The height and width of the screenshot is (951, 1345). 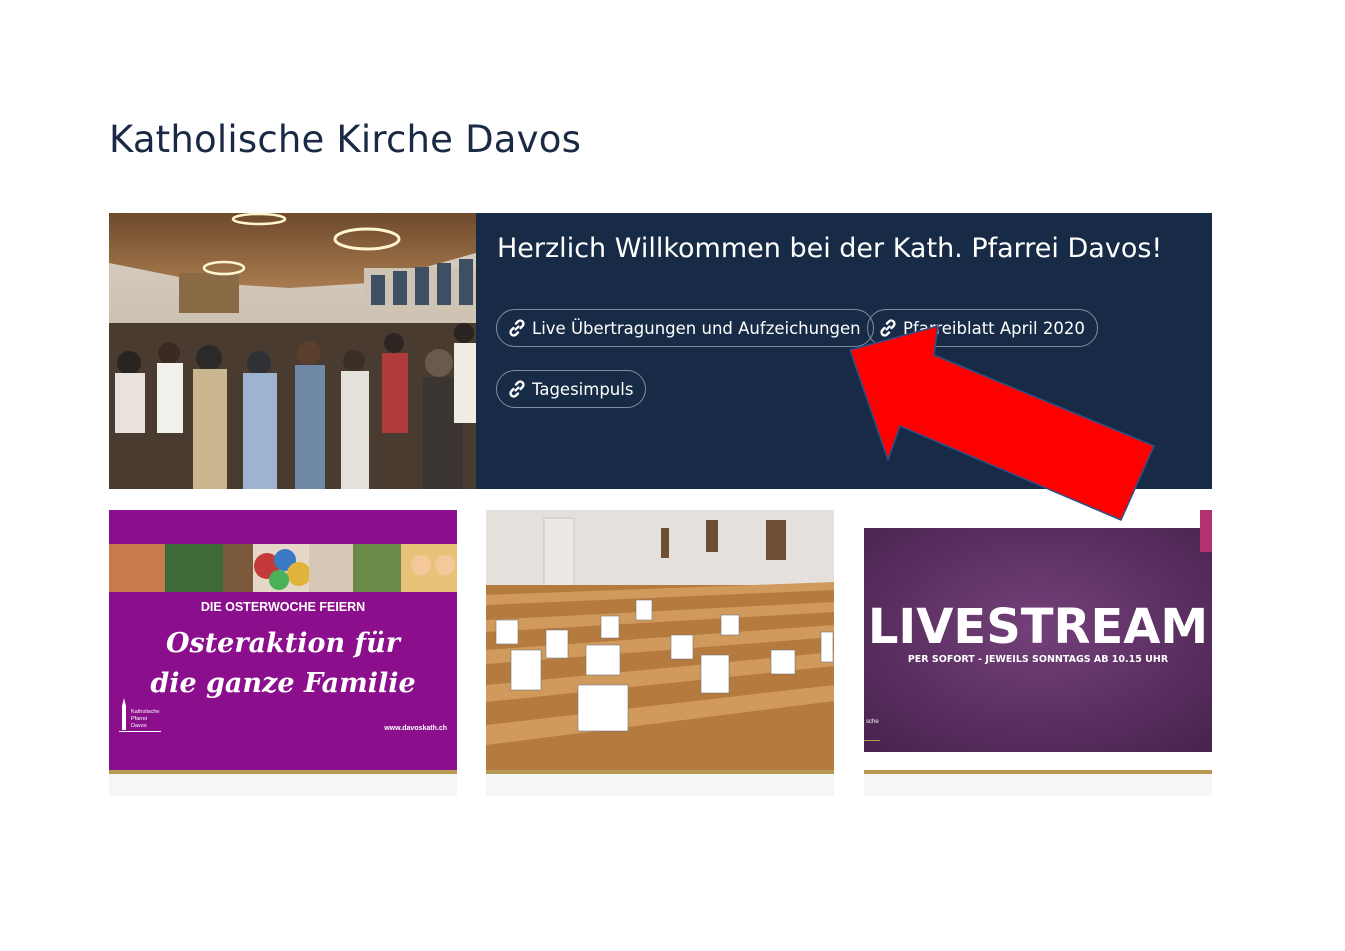 I want to click on page-title: Katholische Kirche Davos, so click(x=345, y=139).